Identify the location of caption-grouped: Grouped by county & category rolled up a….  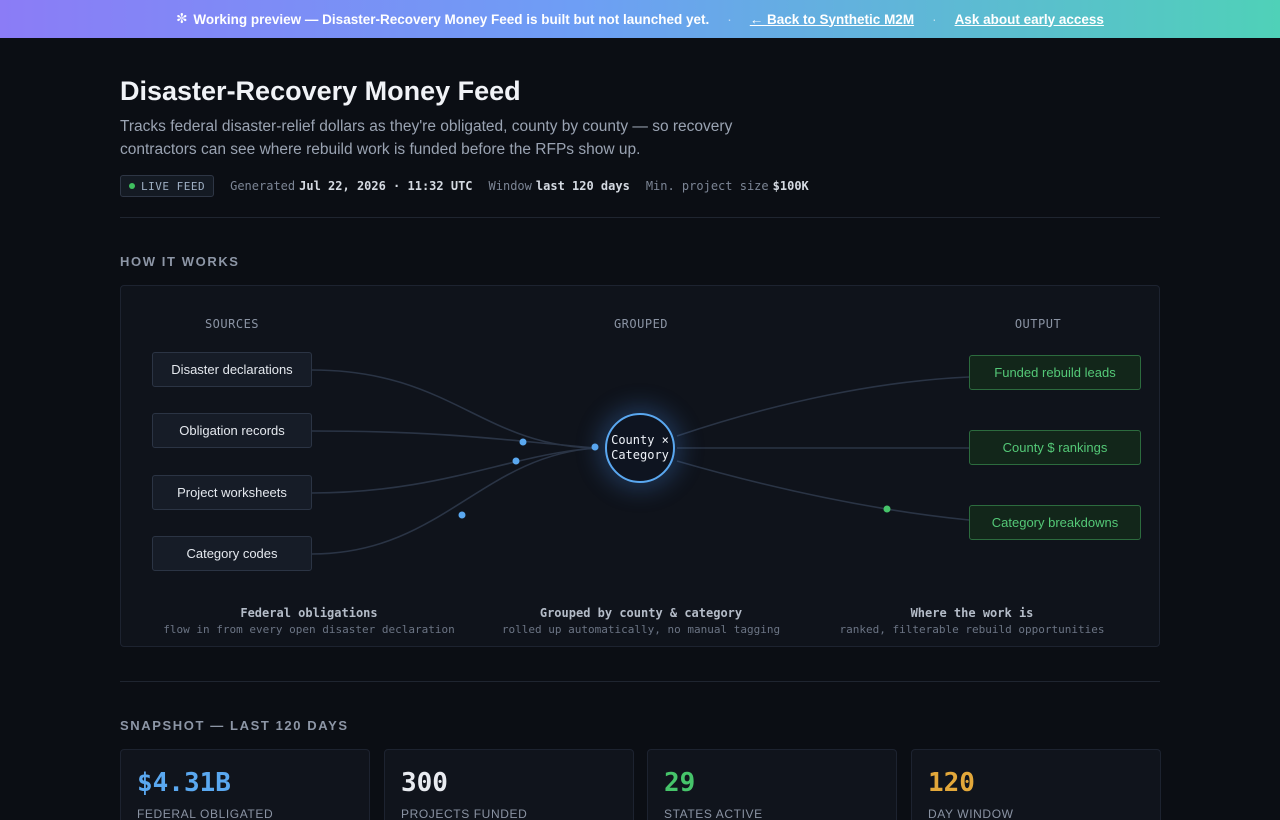
(641, 621).